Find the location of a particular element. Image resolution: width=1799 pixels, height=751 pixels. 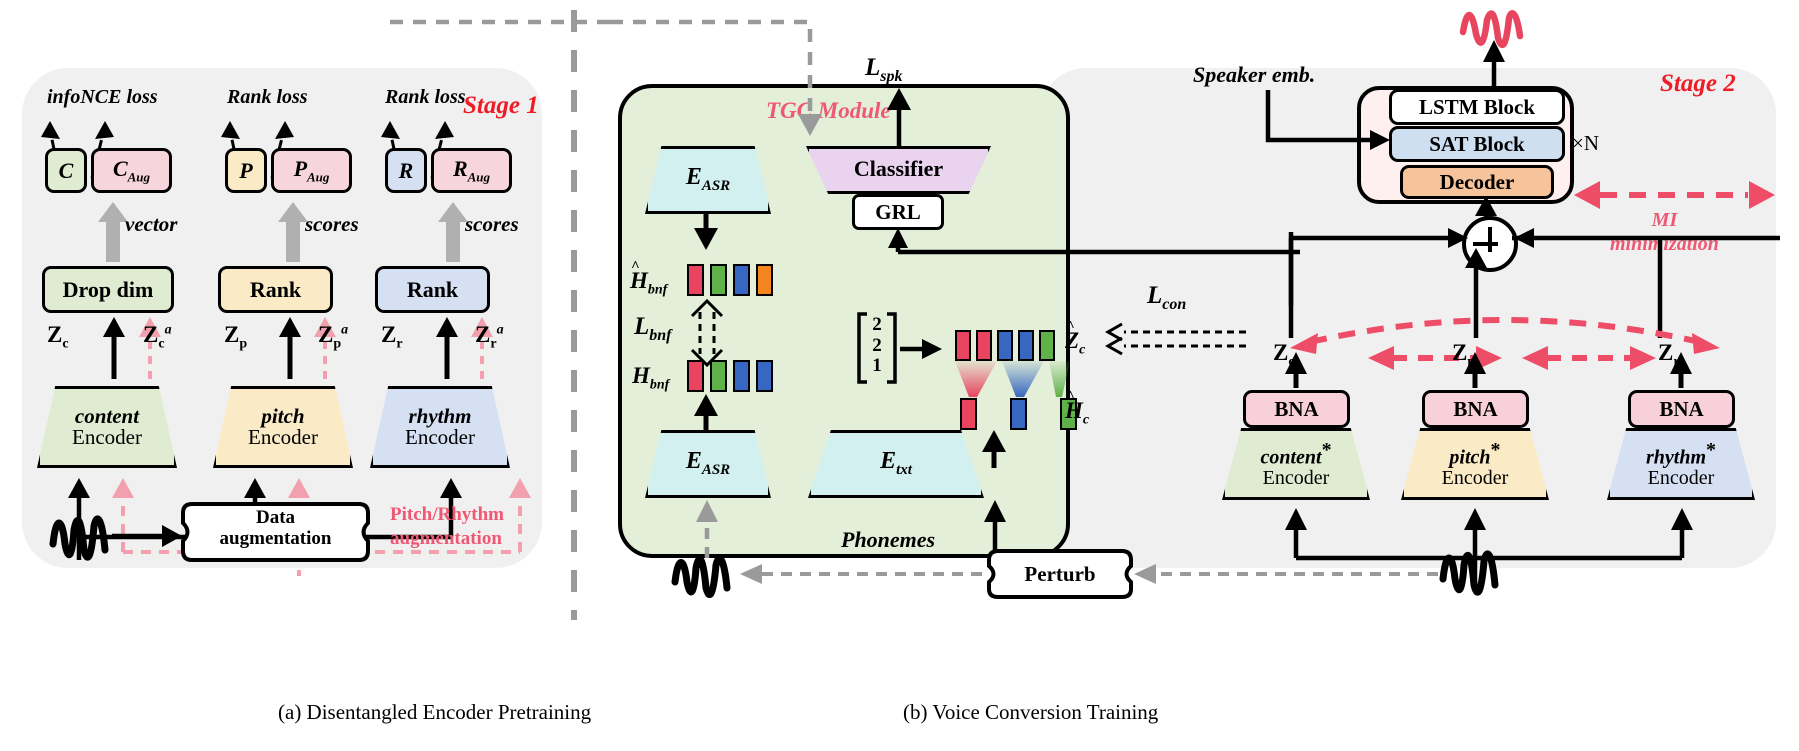

latent-zp-aug: Zpa is located at coordinates (333, 337).